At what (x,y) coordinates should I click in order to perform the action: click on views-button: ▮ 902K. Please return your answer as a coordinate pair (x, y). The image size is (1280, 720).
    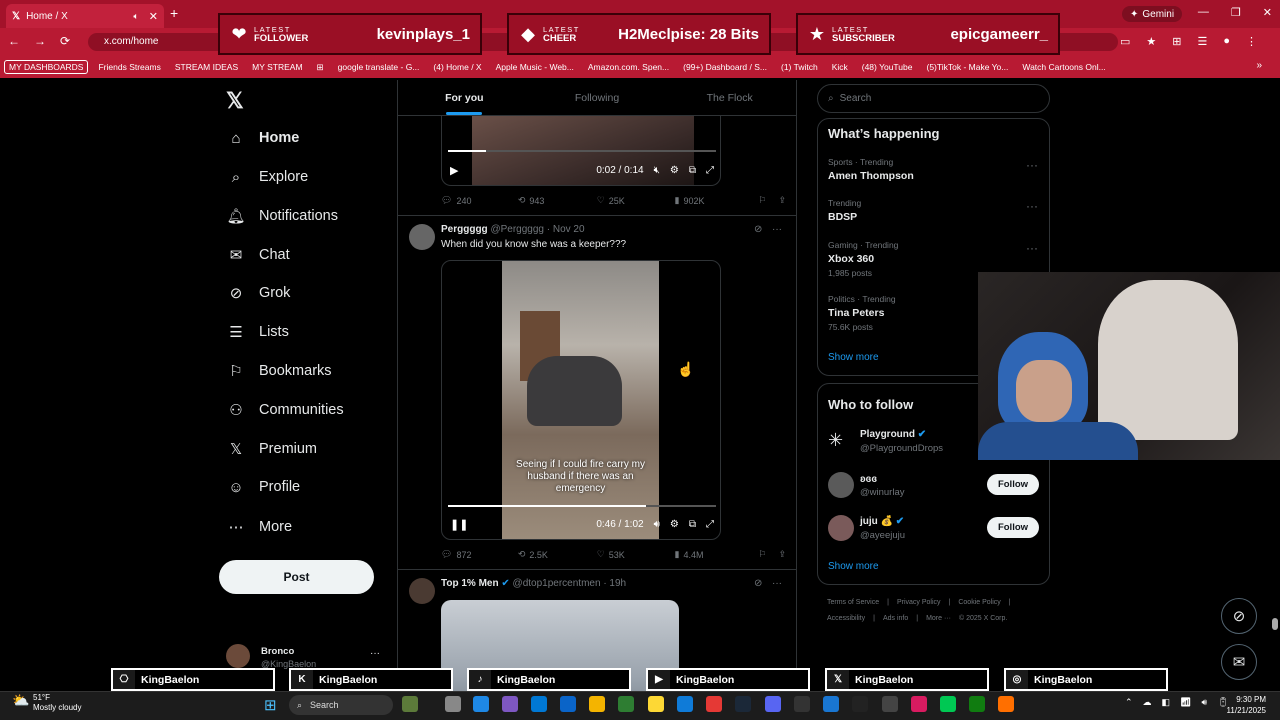
    Looking at the image, I should click on (717, 200).